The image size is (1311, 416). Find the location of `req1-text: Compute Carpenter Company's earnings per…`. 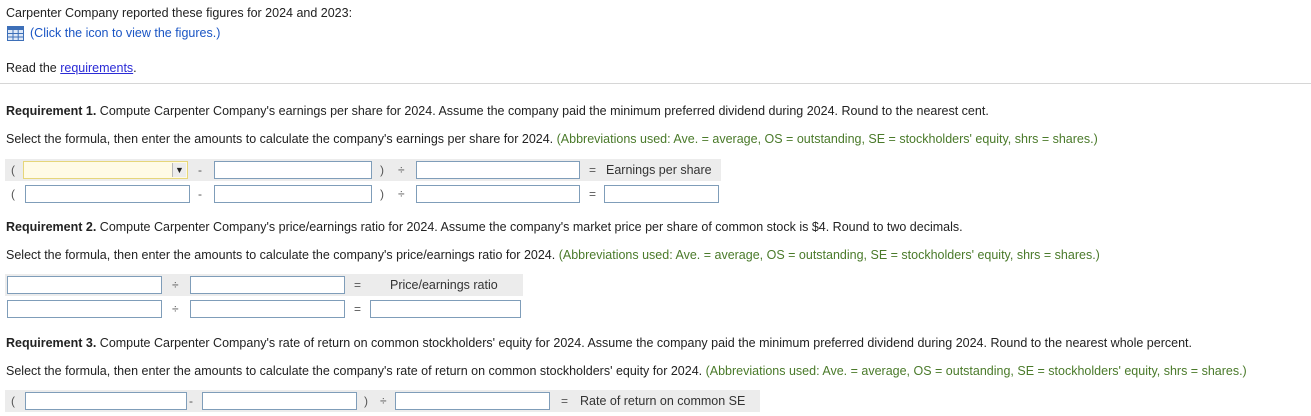

req1-text: Compute Carpenter Company's earnings per… is located at coordinates (542, 111).